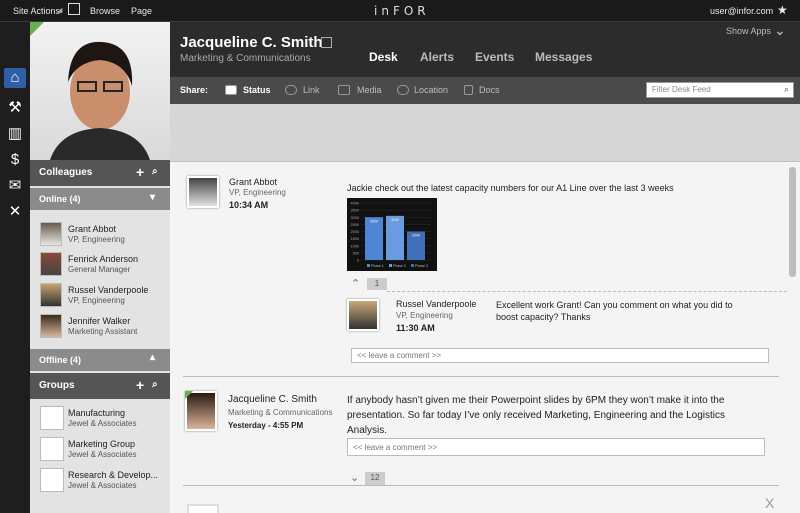 The image size is (800, 513). I want to click on groups-label: Groups, so click(57, 385).